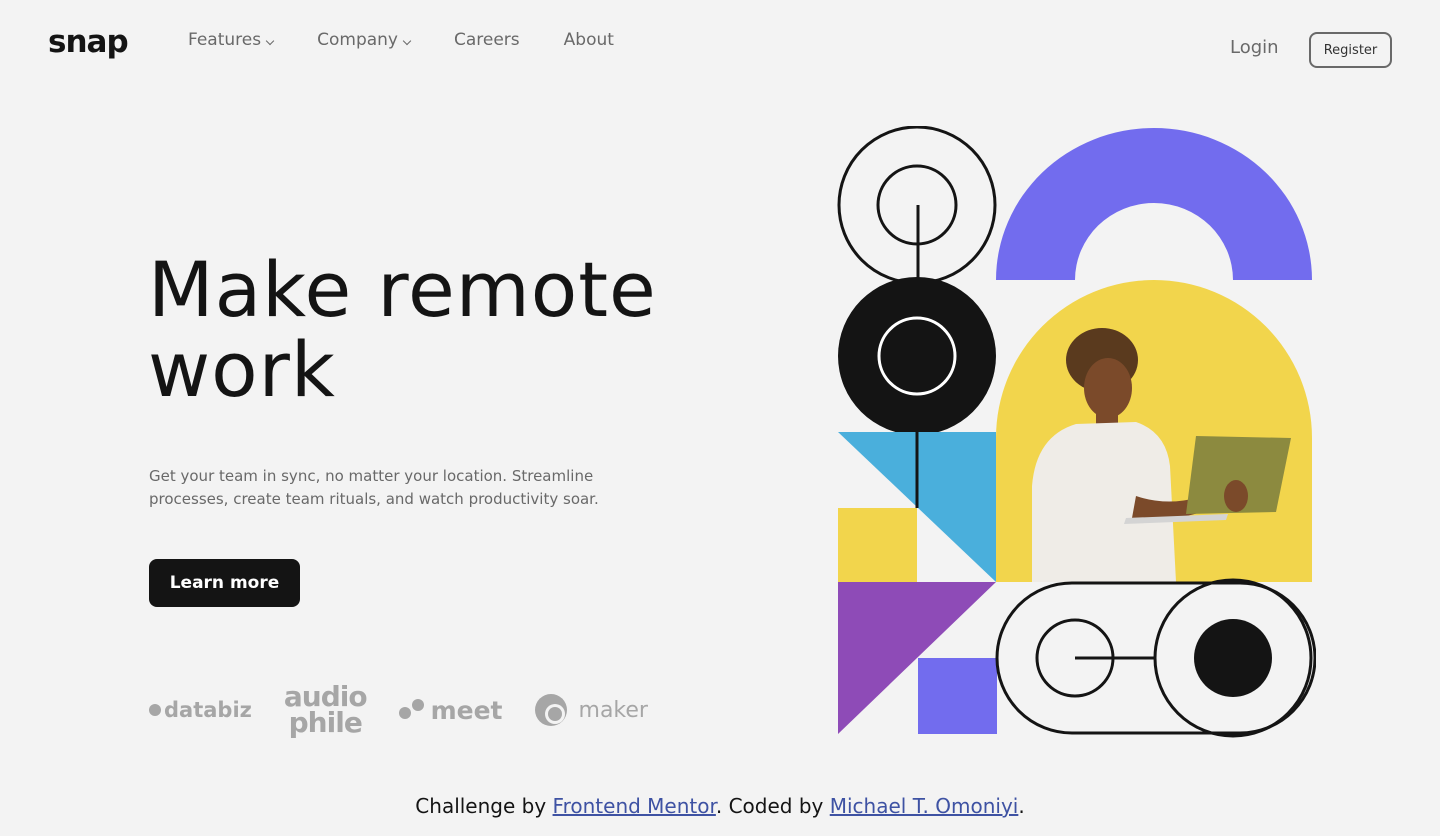 The width and height of the screenshot is (1440, 836). I want to click on nav-about-label: About, so click(588, 40).